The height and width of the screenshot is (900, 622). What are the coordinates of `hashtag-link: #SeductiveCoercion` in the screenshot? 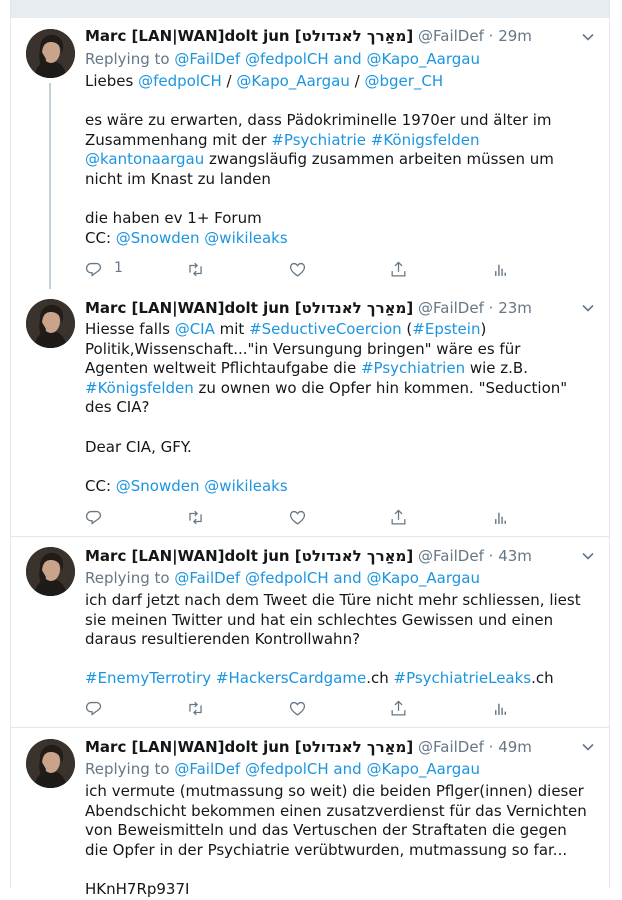 It's located at (325, 329).